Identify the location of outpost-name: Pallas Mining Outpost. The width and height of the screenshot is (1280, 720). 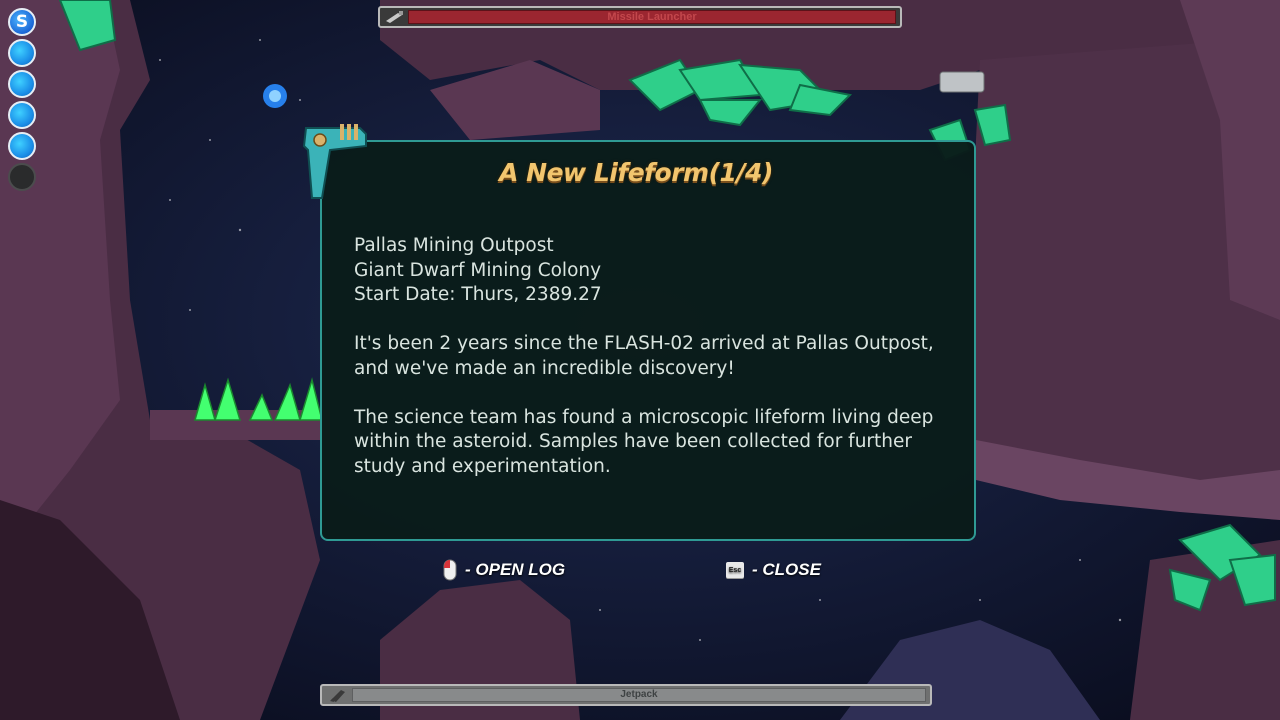
(454, 245).